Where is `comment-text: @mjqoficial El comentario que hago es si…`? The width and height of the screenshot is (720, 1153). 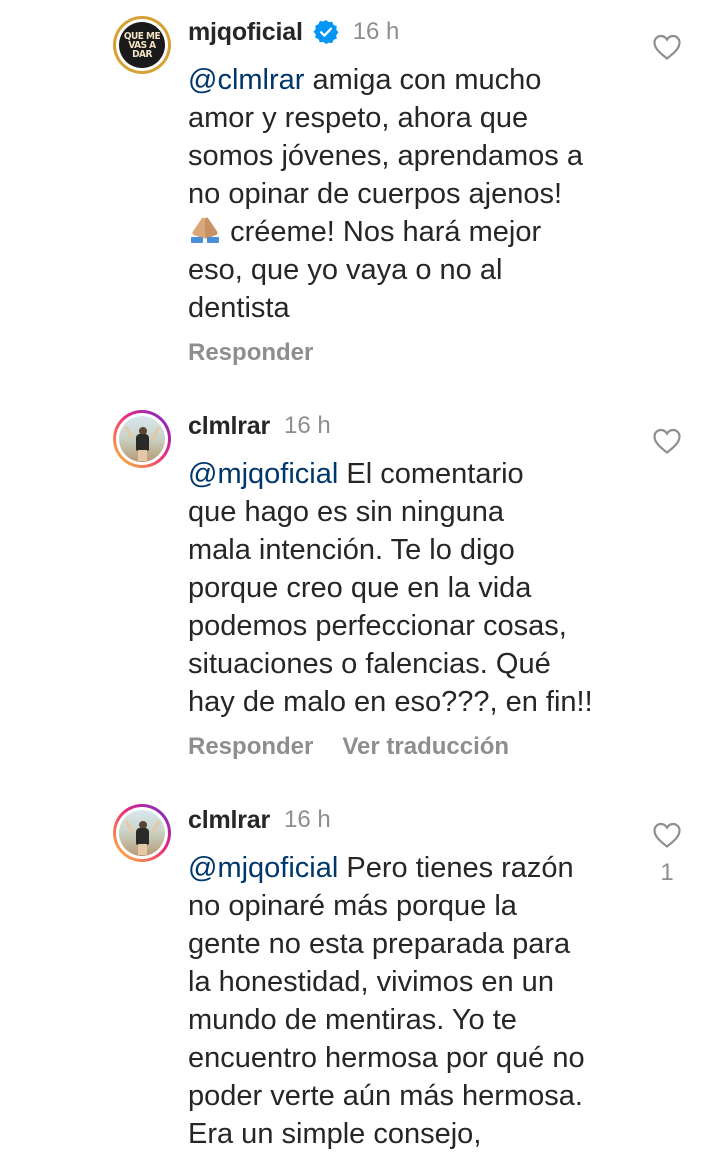
comment-text: @mjqoficial El comentario que hago es si… is located at coordinates (390, 588).